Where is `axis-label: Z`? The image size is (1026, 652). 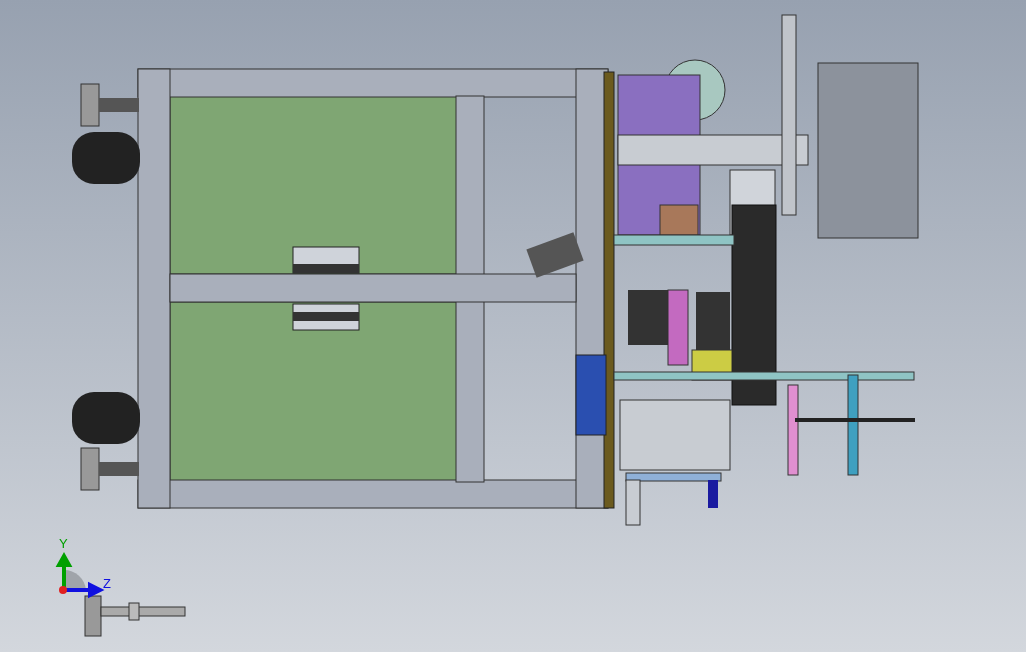
axis-label: Z is located at coordinates (107, 583).